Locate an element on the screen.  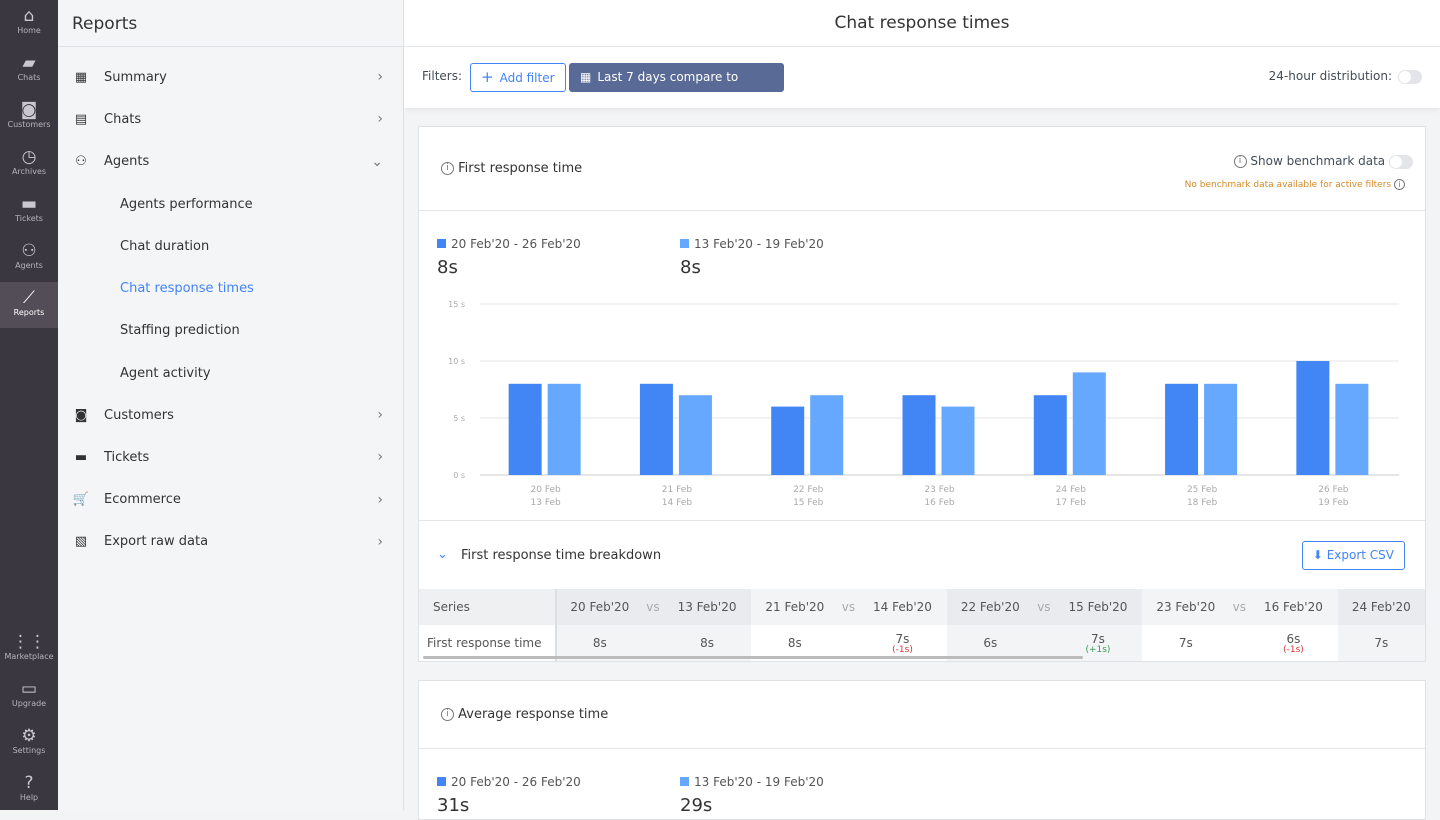
chevron-down-icon: ⌄ is located at coordinates (377, 161).